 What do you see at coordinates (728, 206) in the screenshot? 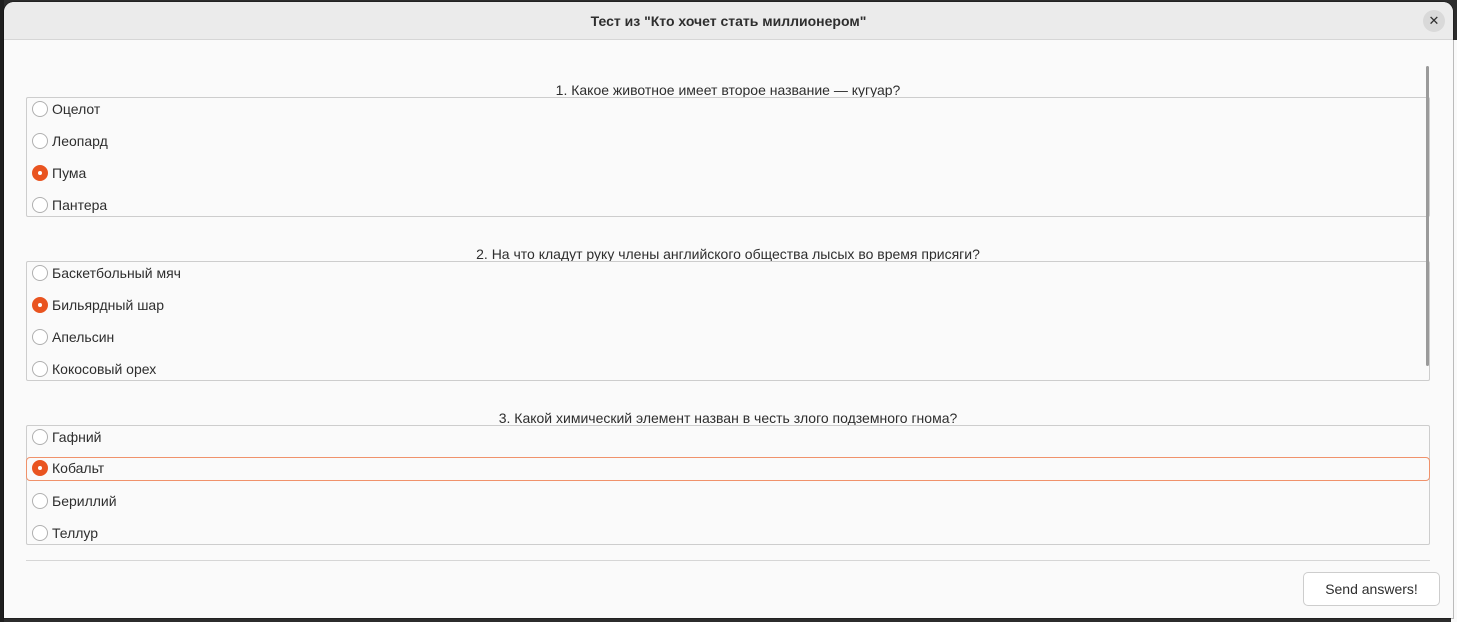
I see `option: Пантера` at bounding box center [728, 206].